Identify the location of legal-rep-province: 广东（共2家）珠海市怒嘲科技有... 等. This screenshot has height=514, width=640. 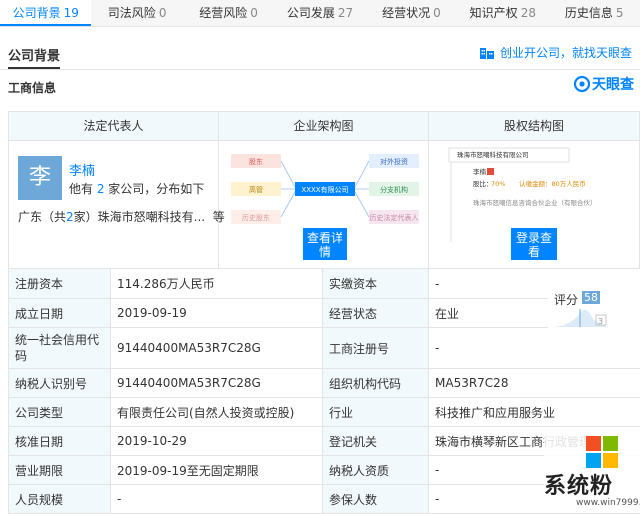
(121, 216).